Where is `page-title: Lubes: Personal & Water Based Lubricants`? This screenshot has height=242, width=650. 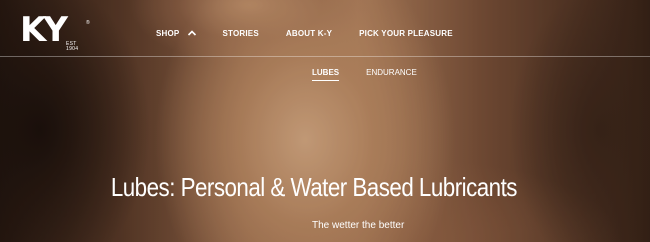 page-title: Lubes: Personal & Water Based Lubricants is located at coordinates (314, 187).